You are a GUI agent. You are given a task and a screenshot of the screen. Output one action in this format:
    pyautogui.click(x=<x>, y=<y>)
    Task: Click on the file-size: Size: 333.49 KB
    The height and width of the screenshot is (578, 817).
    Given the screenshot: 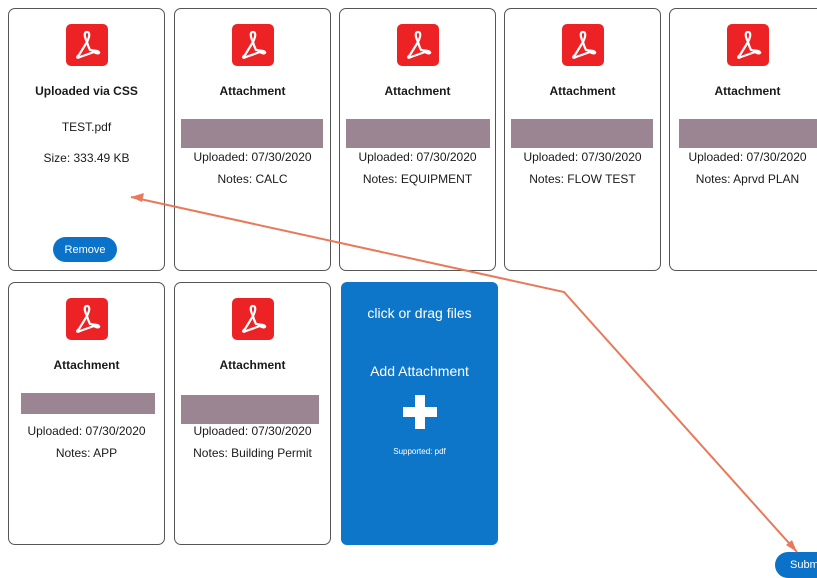 What is the action you would take?
    pyautogui.click(x=86, y=158)
    